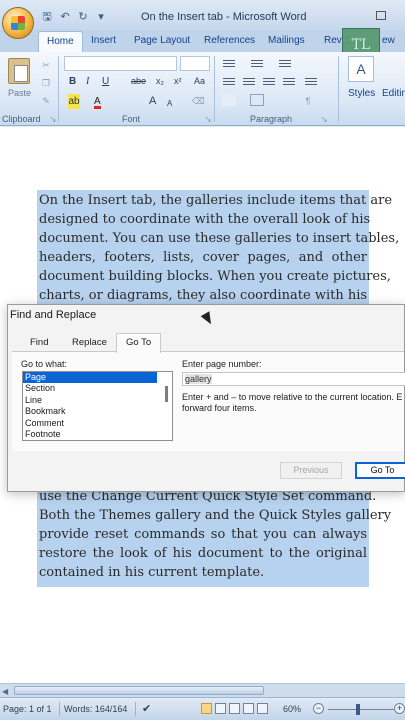 This screenshot has width=405, height=720. Describe the element at coordinates (311, 470) in the screenshot. I see `previous-button: Previous` at that location.